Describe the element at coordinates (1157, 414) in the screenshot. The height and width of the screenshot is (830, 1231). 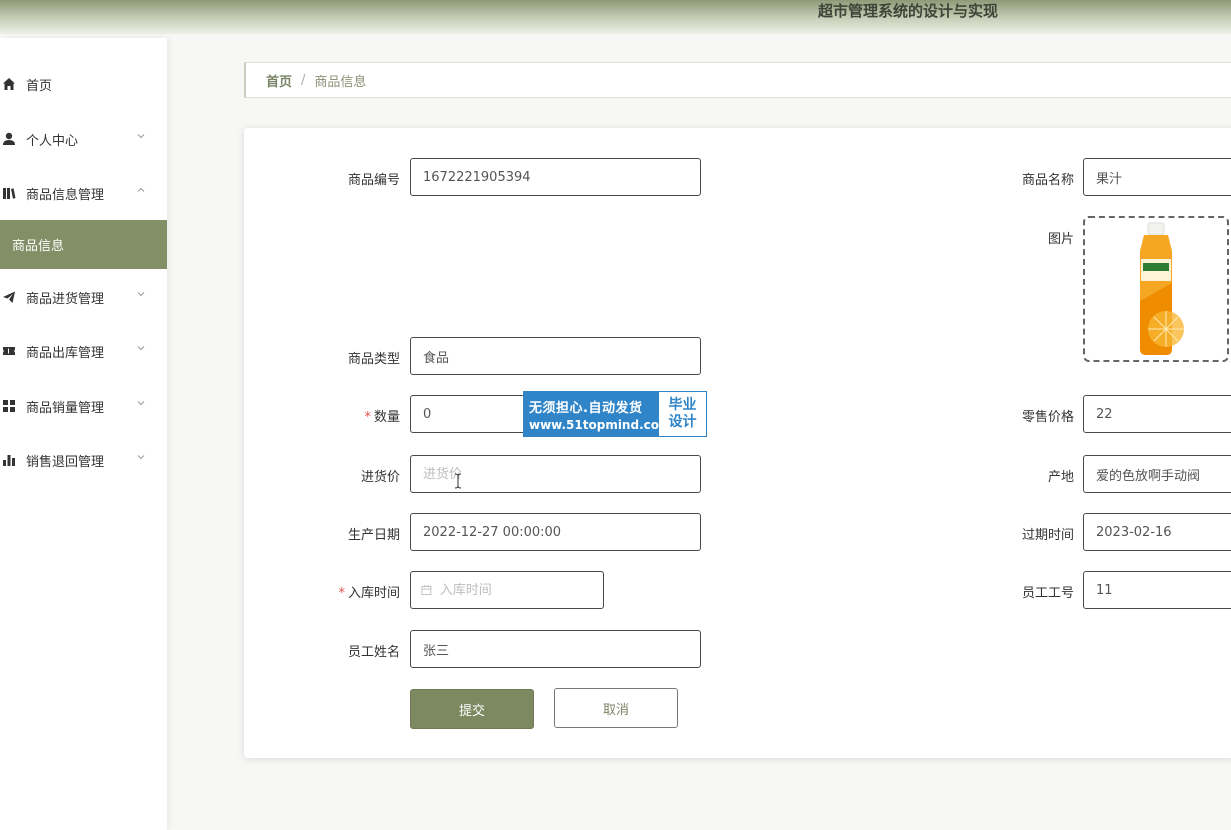
I see `retail-price-input: 22` at that location.